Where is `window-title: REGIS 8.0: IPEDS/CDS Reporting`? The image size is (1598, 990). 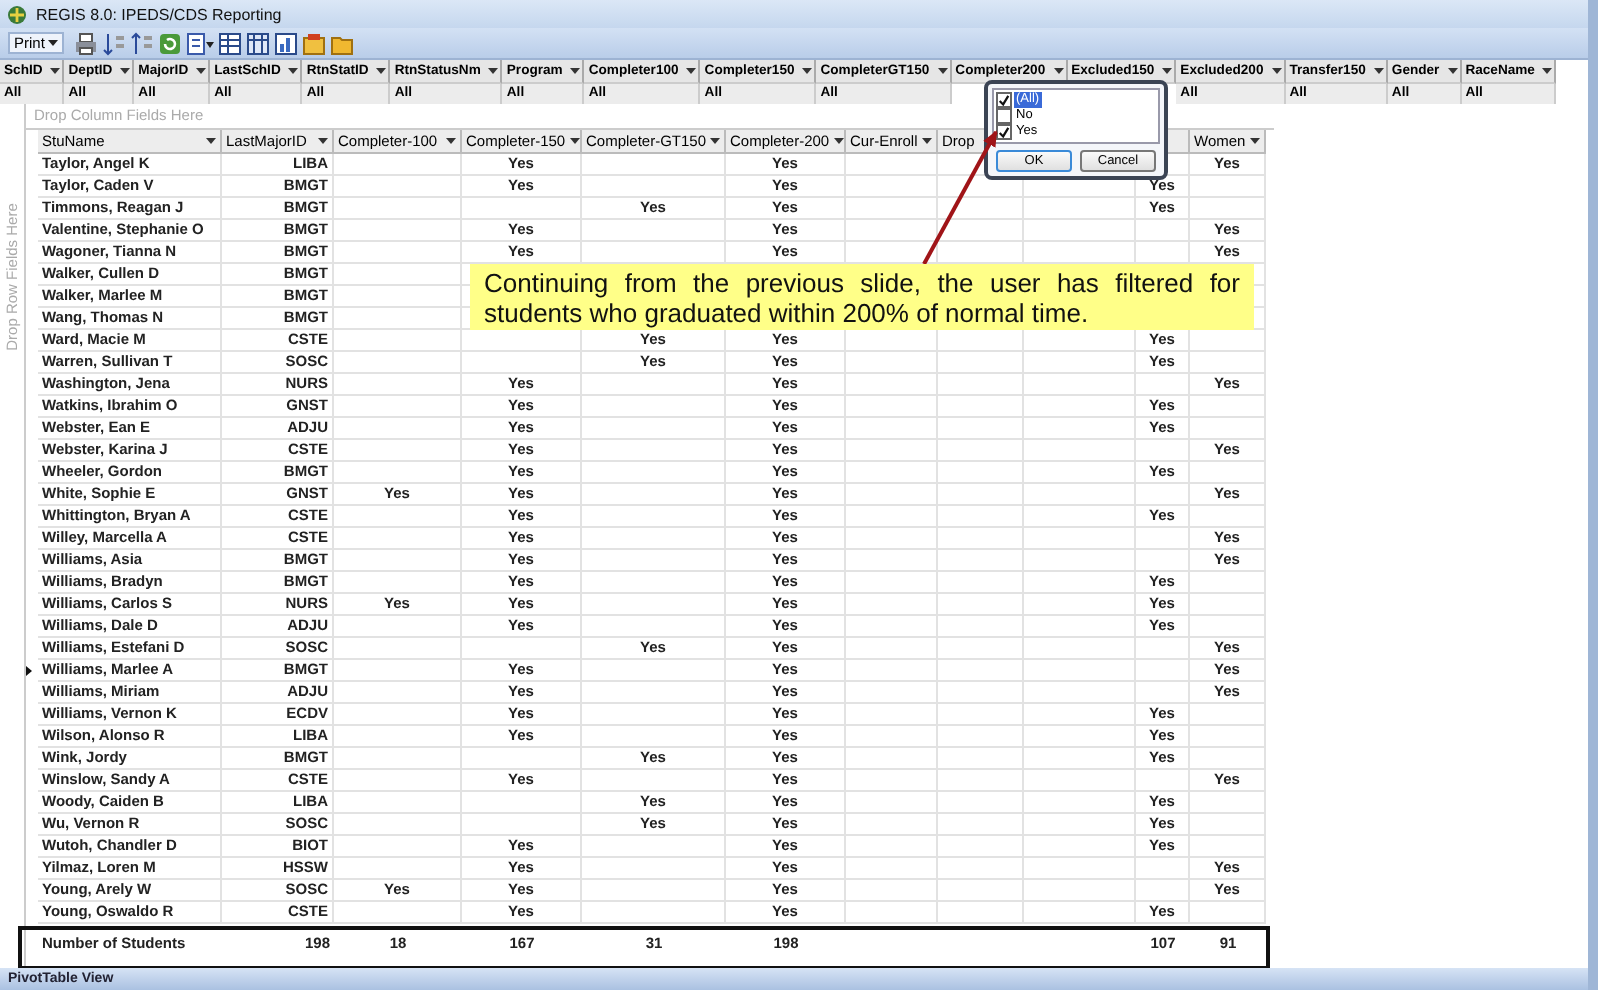 window-title: REGIS 8.0: IPEDS/CDS Reporting is located at coordinates (159, 14).